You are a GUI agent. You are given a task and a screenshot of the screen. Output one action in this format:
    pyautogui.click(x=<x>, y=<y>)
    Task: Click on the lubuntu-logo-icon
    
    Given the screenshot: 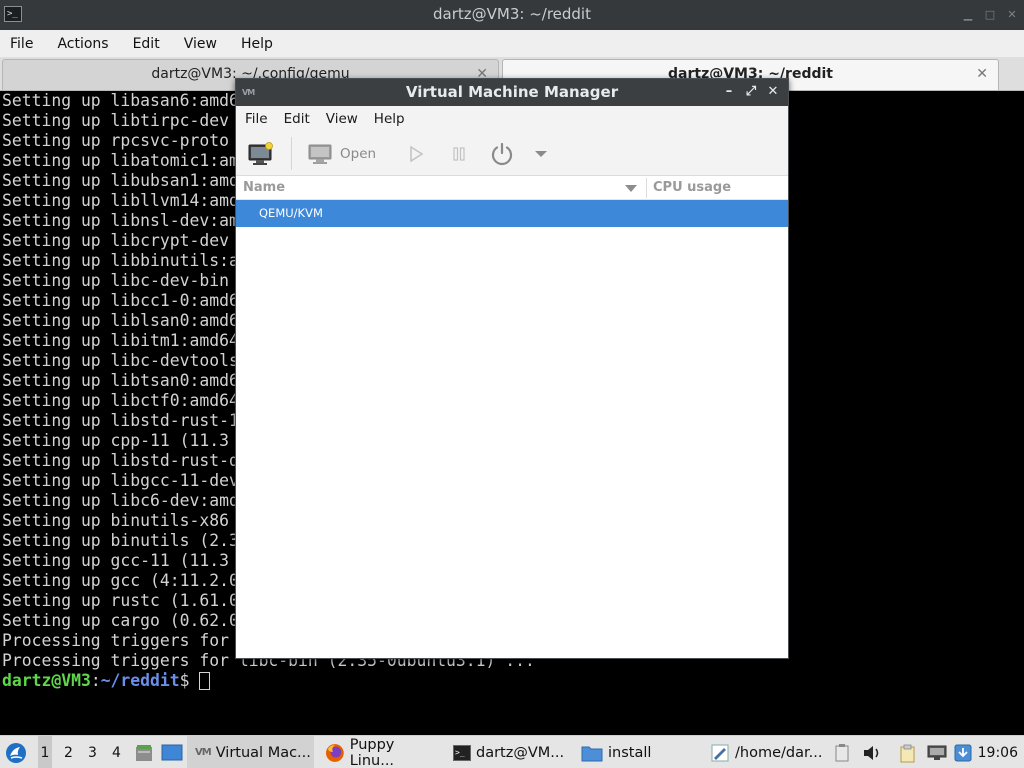 What is the action you would take?
    pyautogui.click(x=16, y=752)
    